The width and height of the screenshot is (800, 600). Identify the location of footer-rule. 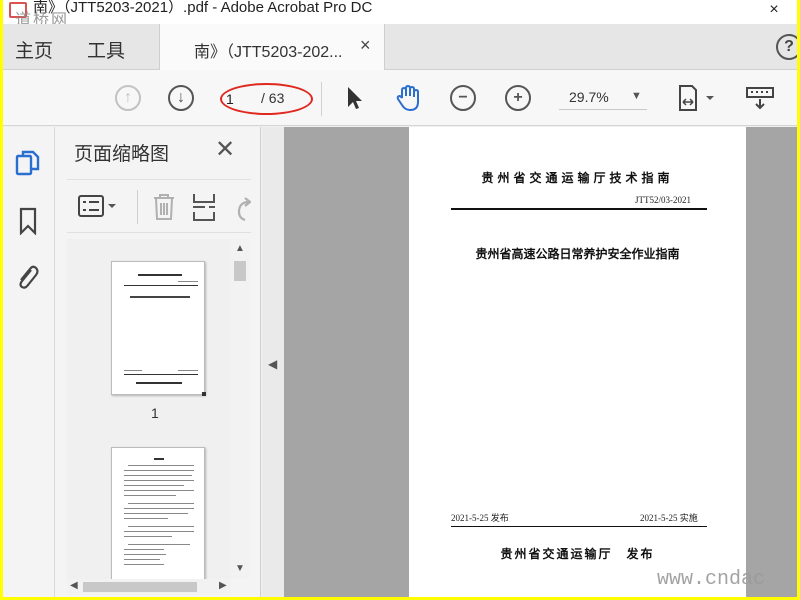
(579, 526).